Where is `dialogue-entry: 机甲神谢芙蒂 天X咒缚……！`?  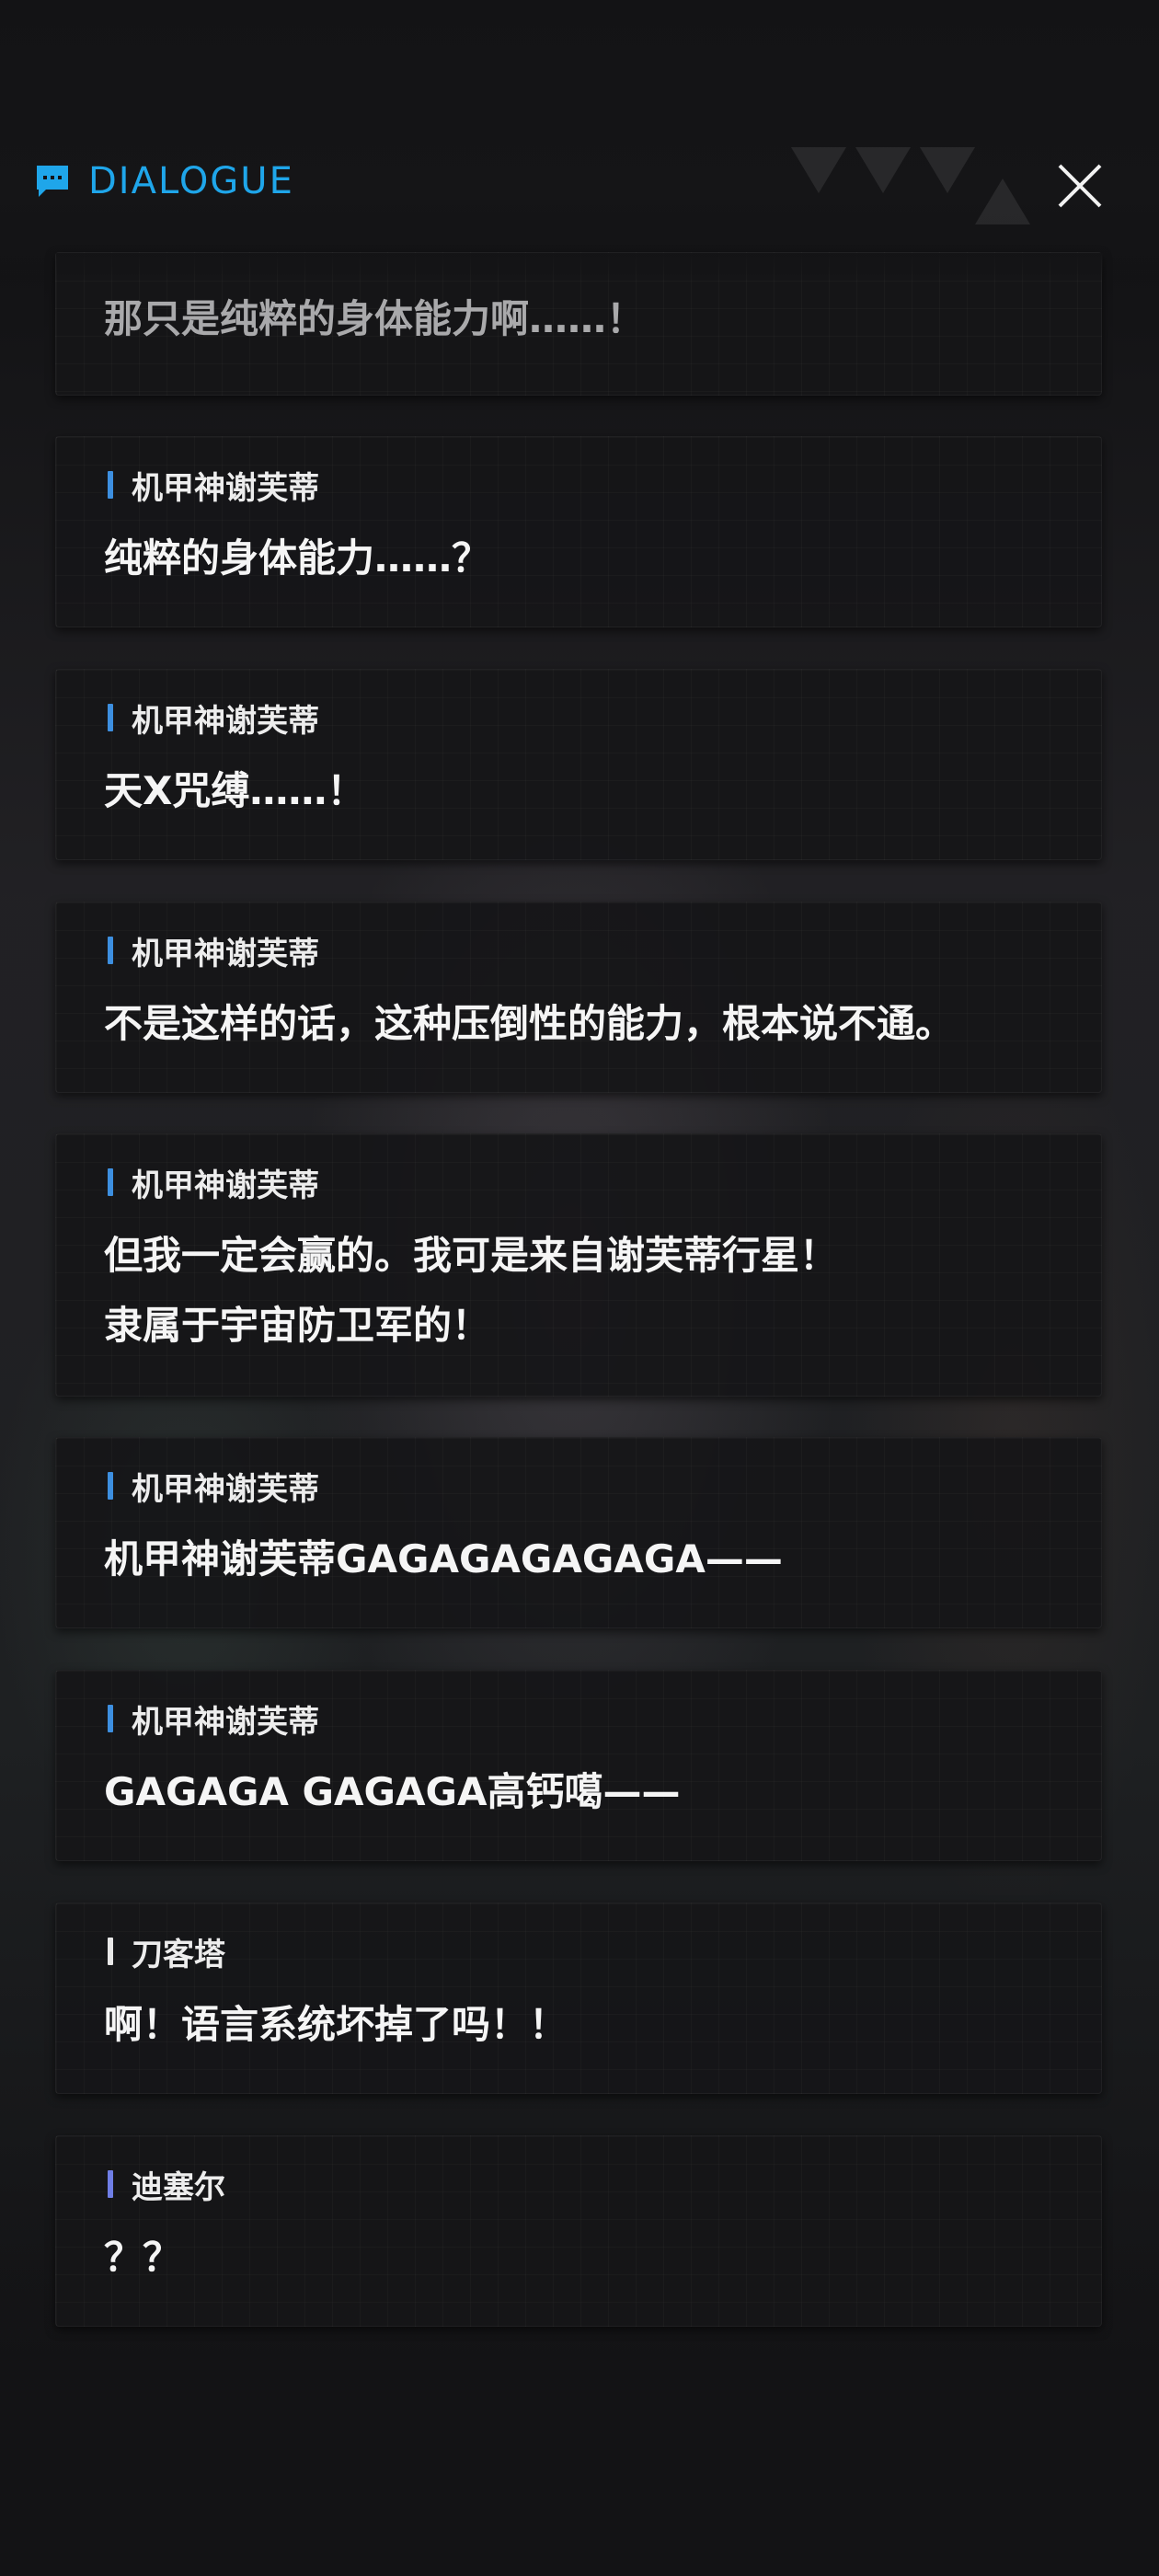
dialogue-entry: 机甲神谢芙蒂 天X咒缚……！ is located at coordinates (578, 764).